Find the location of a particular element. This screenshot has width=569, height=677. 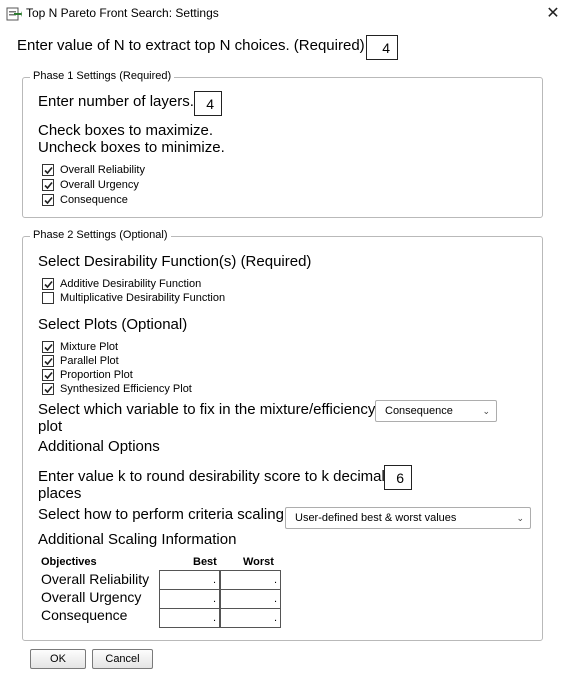

window-title: Top N Pareto Front Search: Settings is located at coordinates (122, 13).